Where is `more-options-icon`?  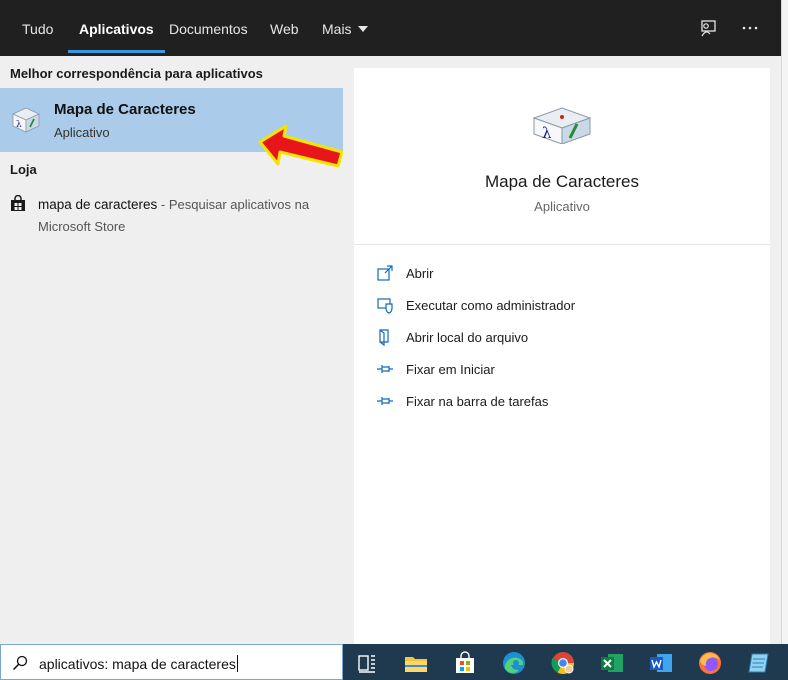 more-options-icon is located at coordinates (750, 28).